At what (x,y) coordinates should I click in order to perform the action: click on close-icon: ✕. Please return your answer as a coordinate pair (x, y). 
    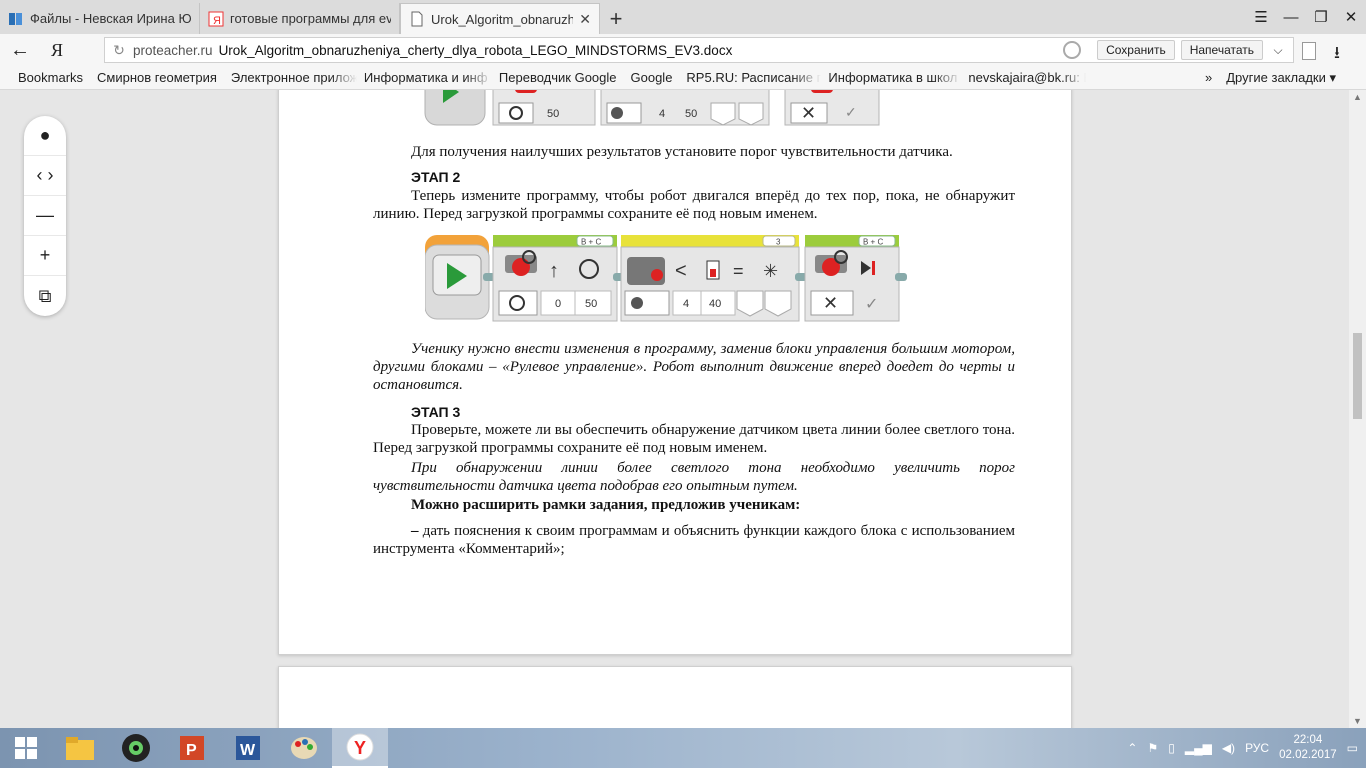
    Looking at the image, I should click on (585, 19).